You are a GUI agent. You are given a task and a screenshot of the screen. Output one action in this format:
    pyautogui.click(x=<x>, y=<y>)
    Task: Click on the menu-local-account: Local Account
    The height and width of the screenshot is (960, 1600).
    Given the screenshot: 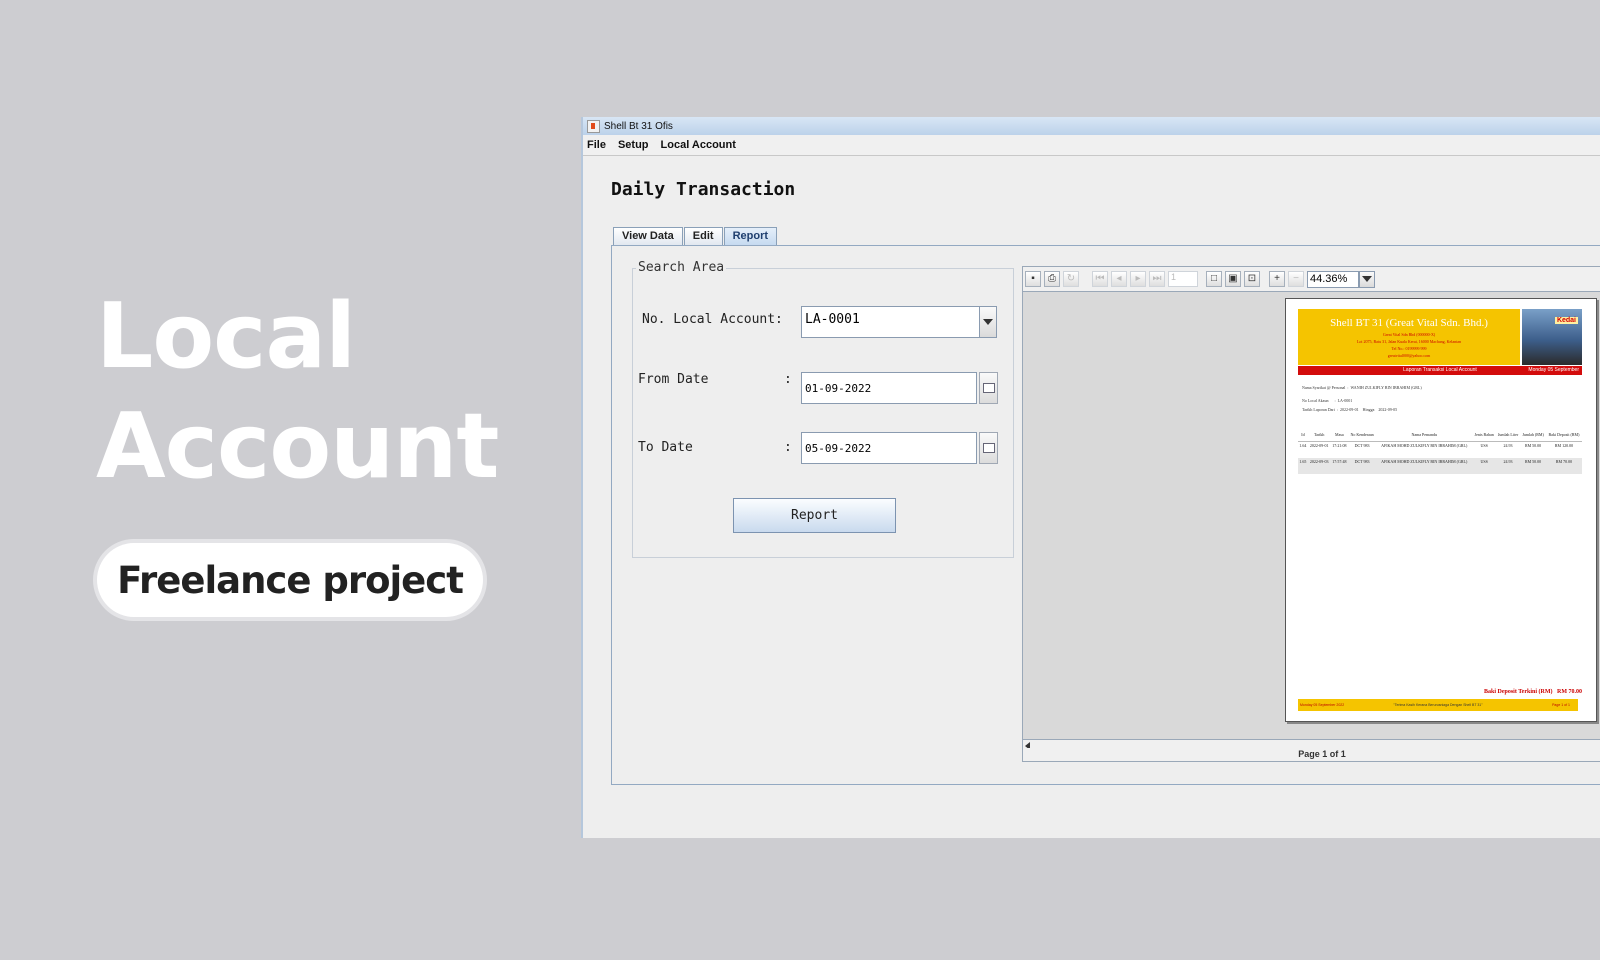 What is the action you would take?
    pyautogui.click(x=698, y=145)
    